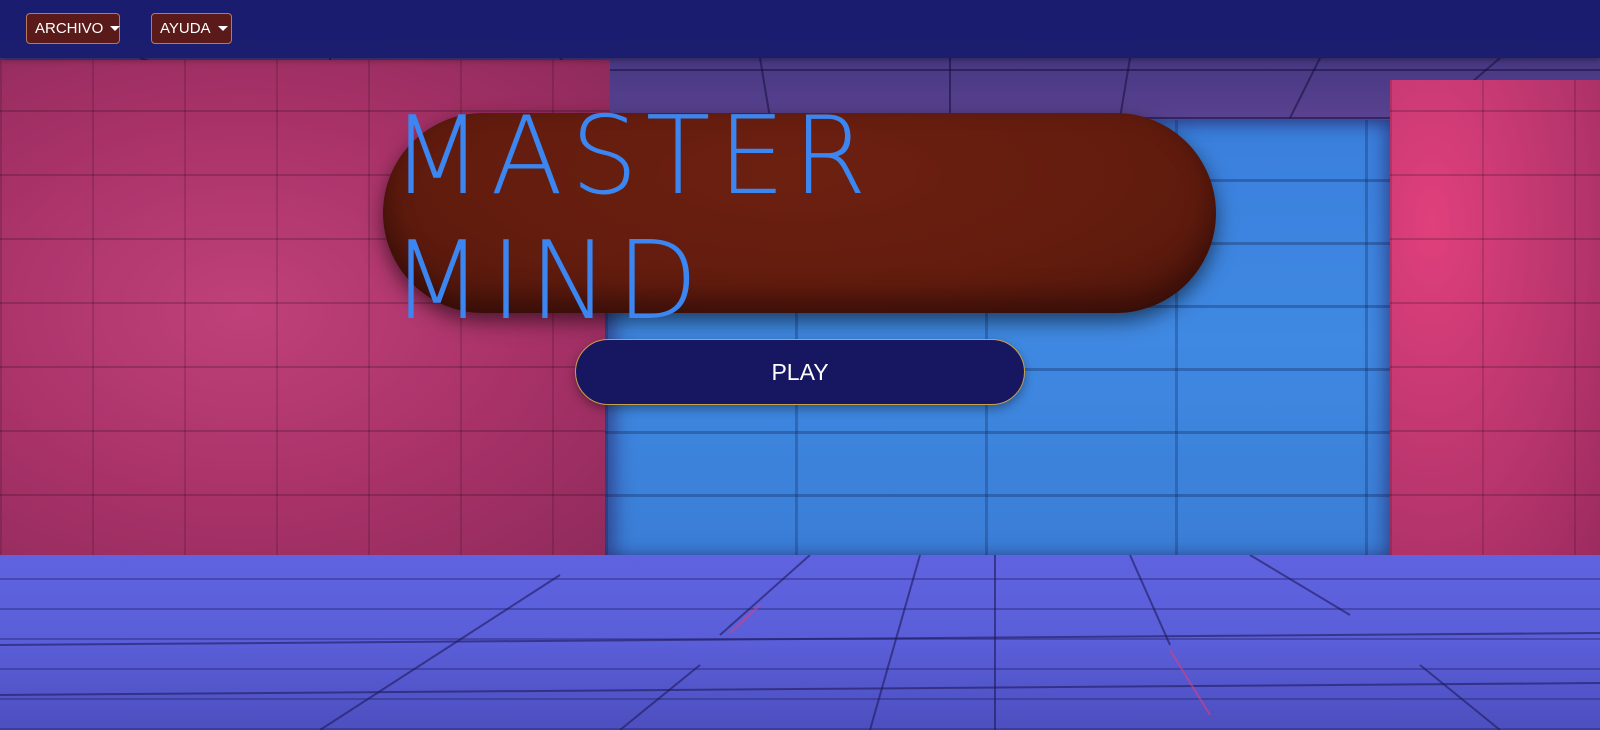 This screenshot has height=730, width=1600. I want to click on play-button: PLAY, so click(800, 372).